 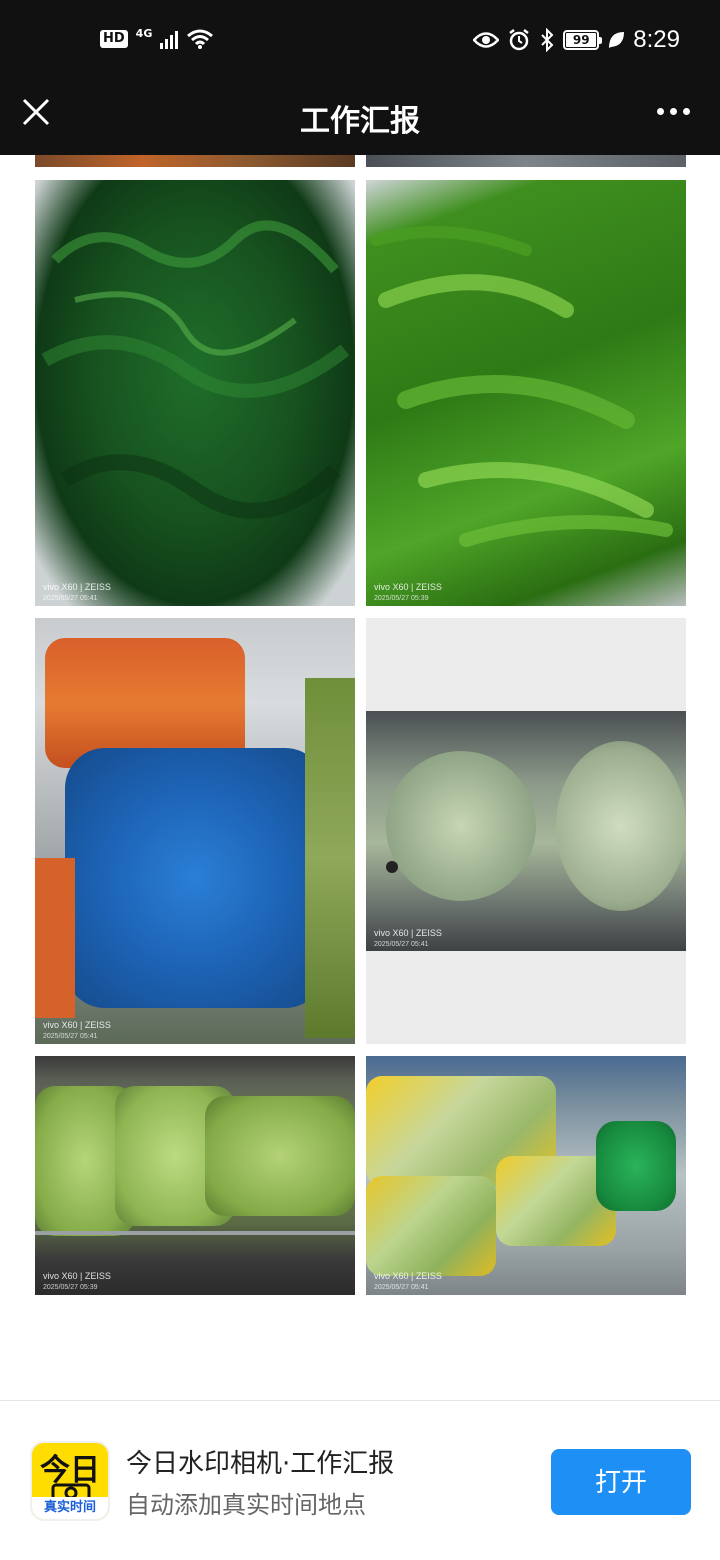 I want to click on wifi-icon, so click(x=200, y=39).